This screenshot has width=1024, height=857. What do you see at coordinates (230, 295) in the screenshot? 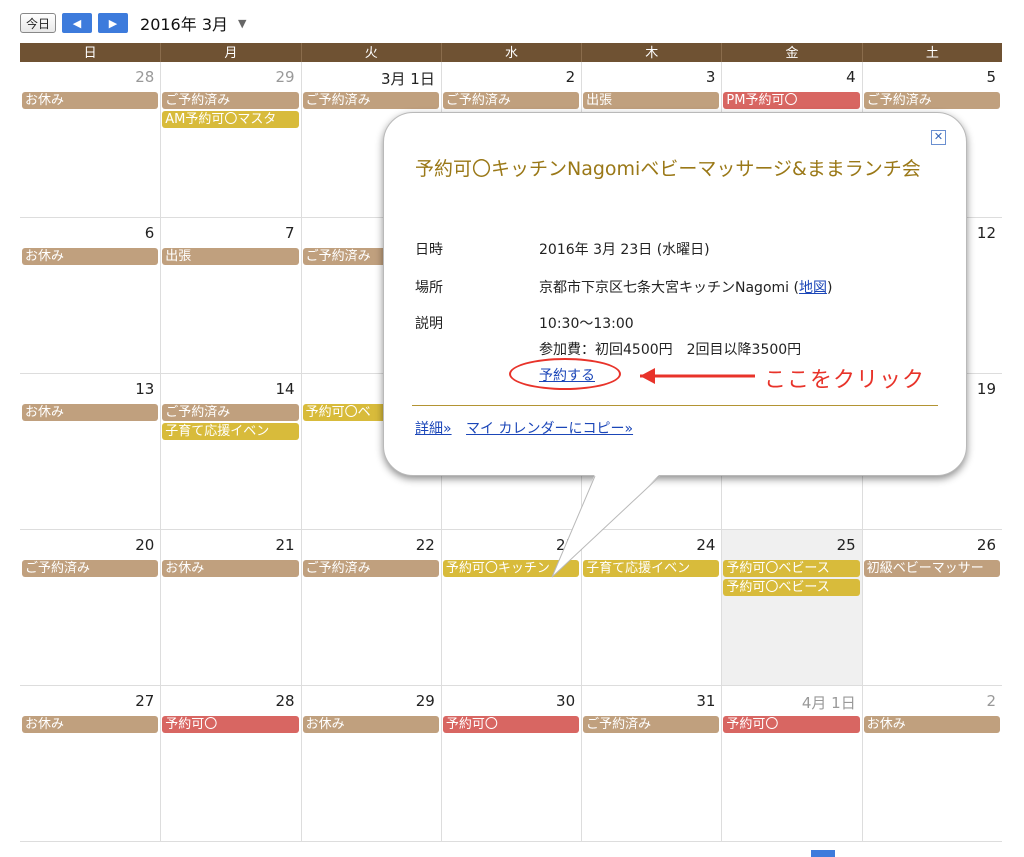
I see `day-cell: 7` at bounding box center [230, 295].